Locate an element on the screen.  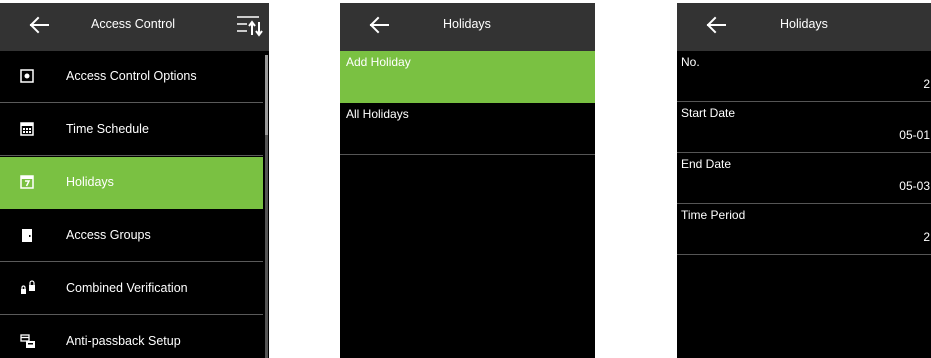
door-icon is located at coordinates (27, 235).